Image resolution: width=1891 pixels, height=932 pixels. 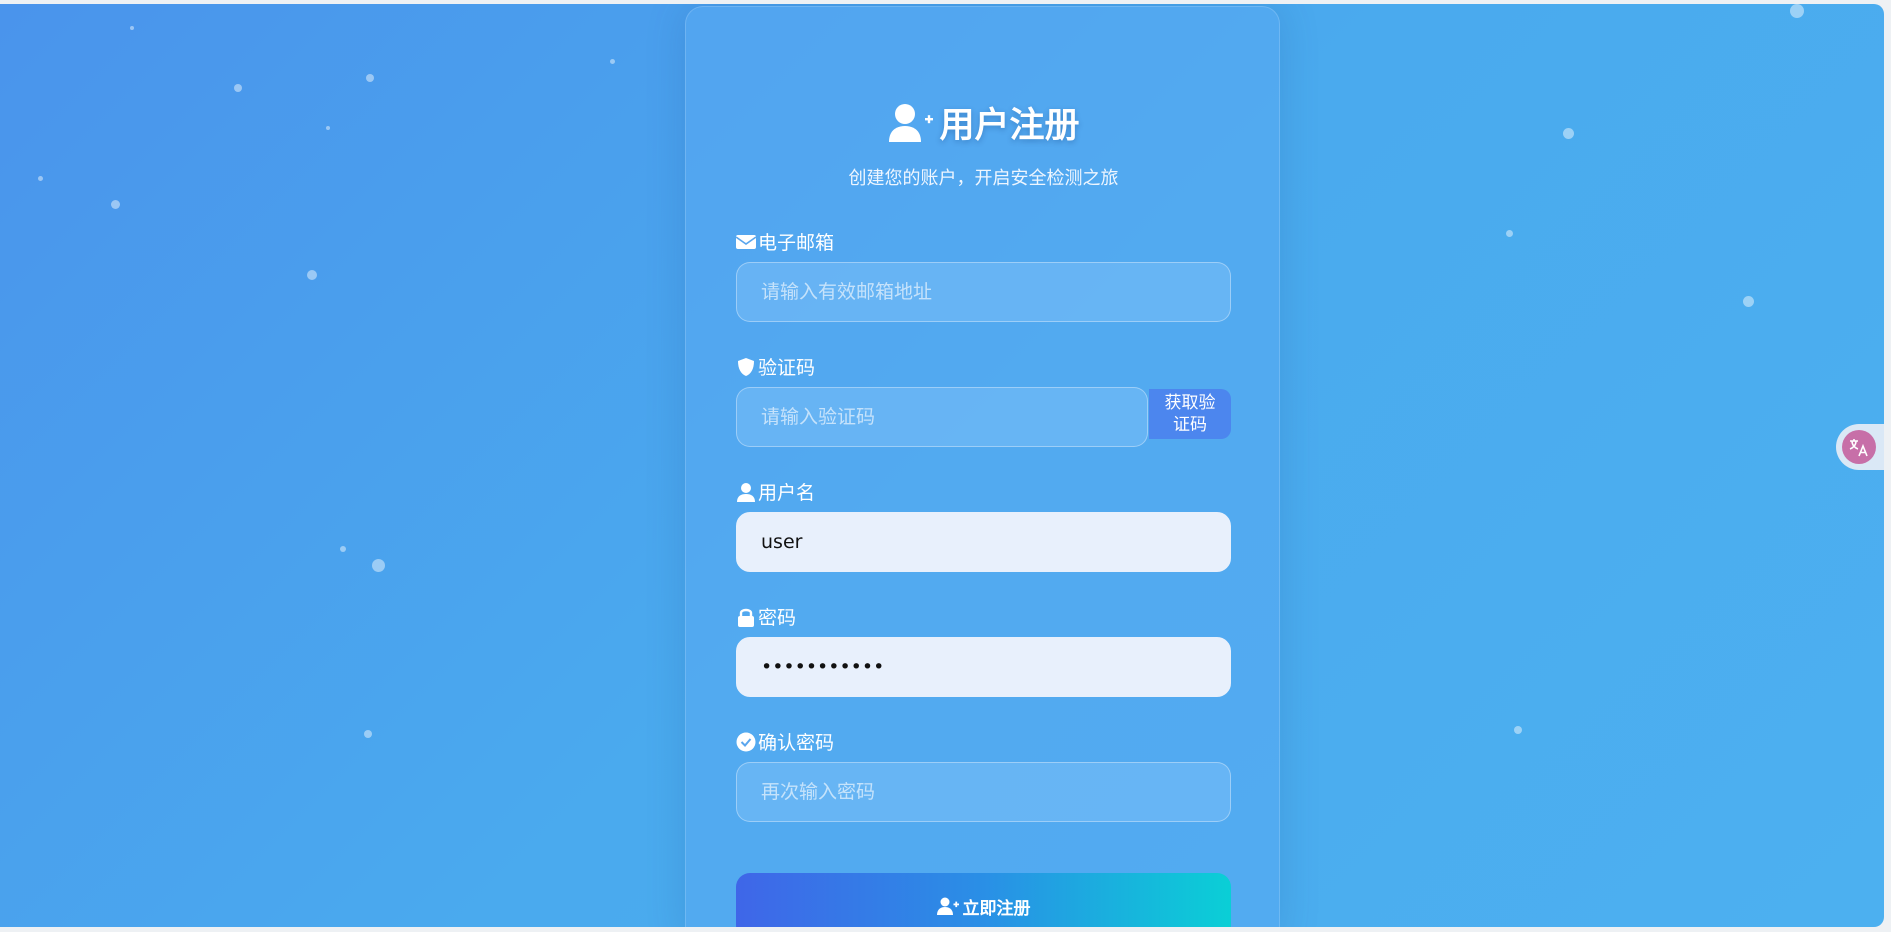 I want to click on password-label: 密码, so click(x=766, y=616).